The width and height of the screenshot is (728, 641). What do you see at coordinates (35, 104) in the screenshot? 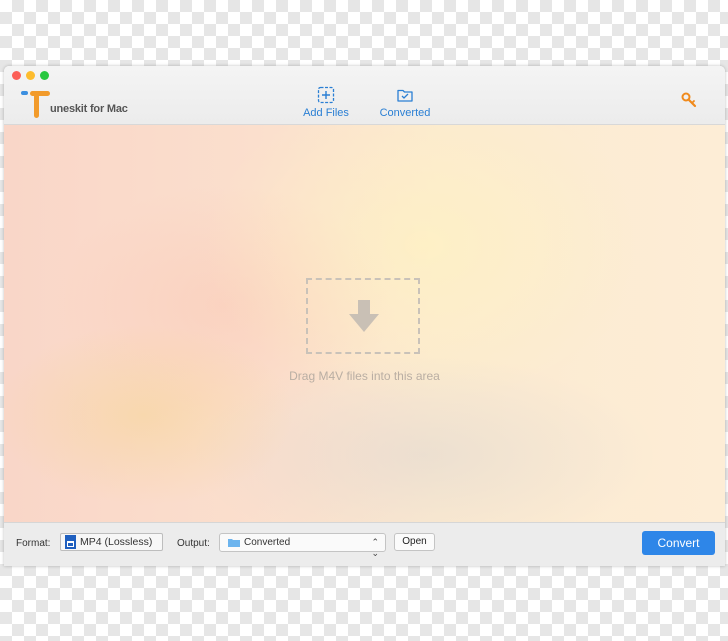
I see `tuneskit-logo-icon` at bounding box center [35, 104].